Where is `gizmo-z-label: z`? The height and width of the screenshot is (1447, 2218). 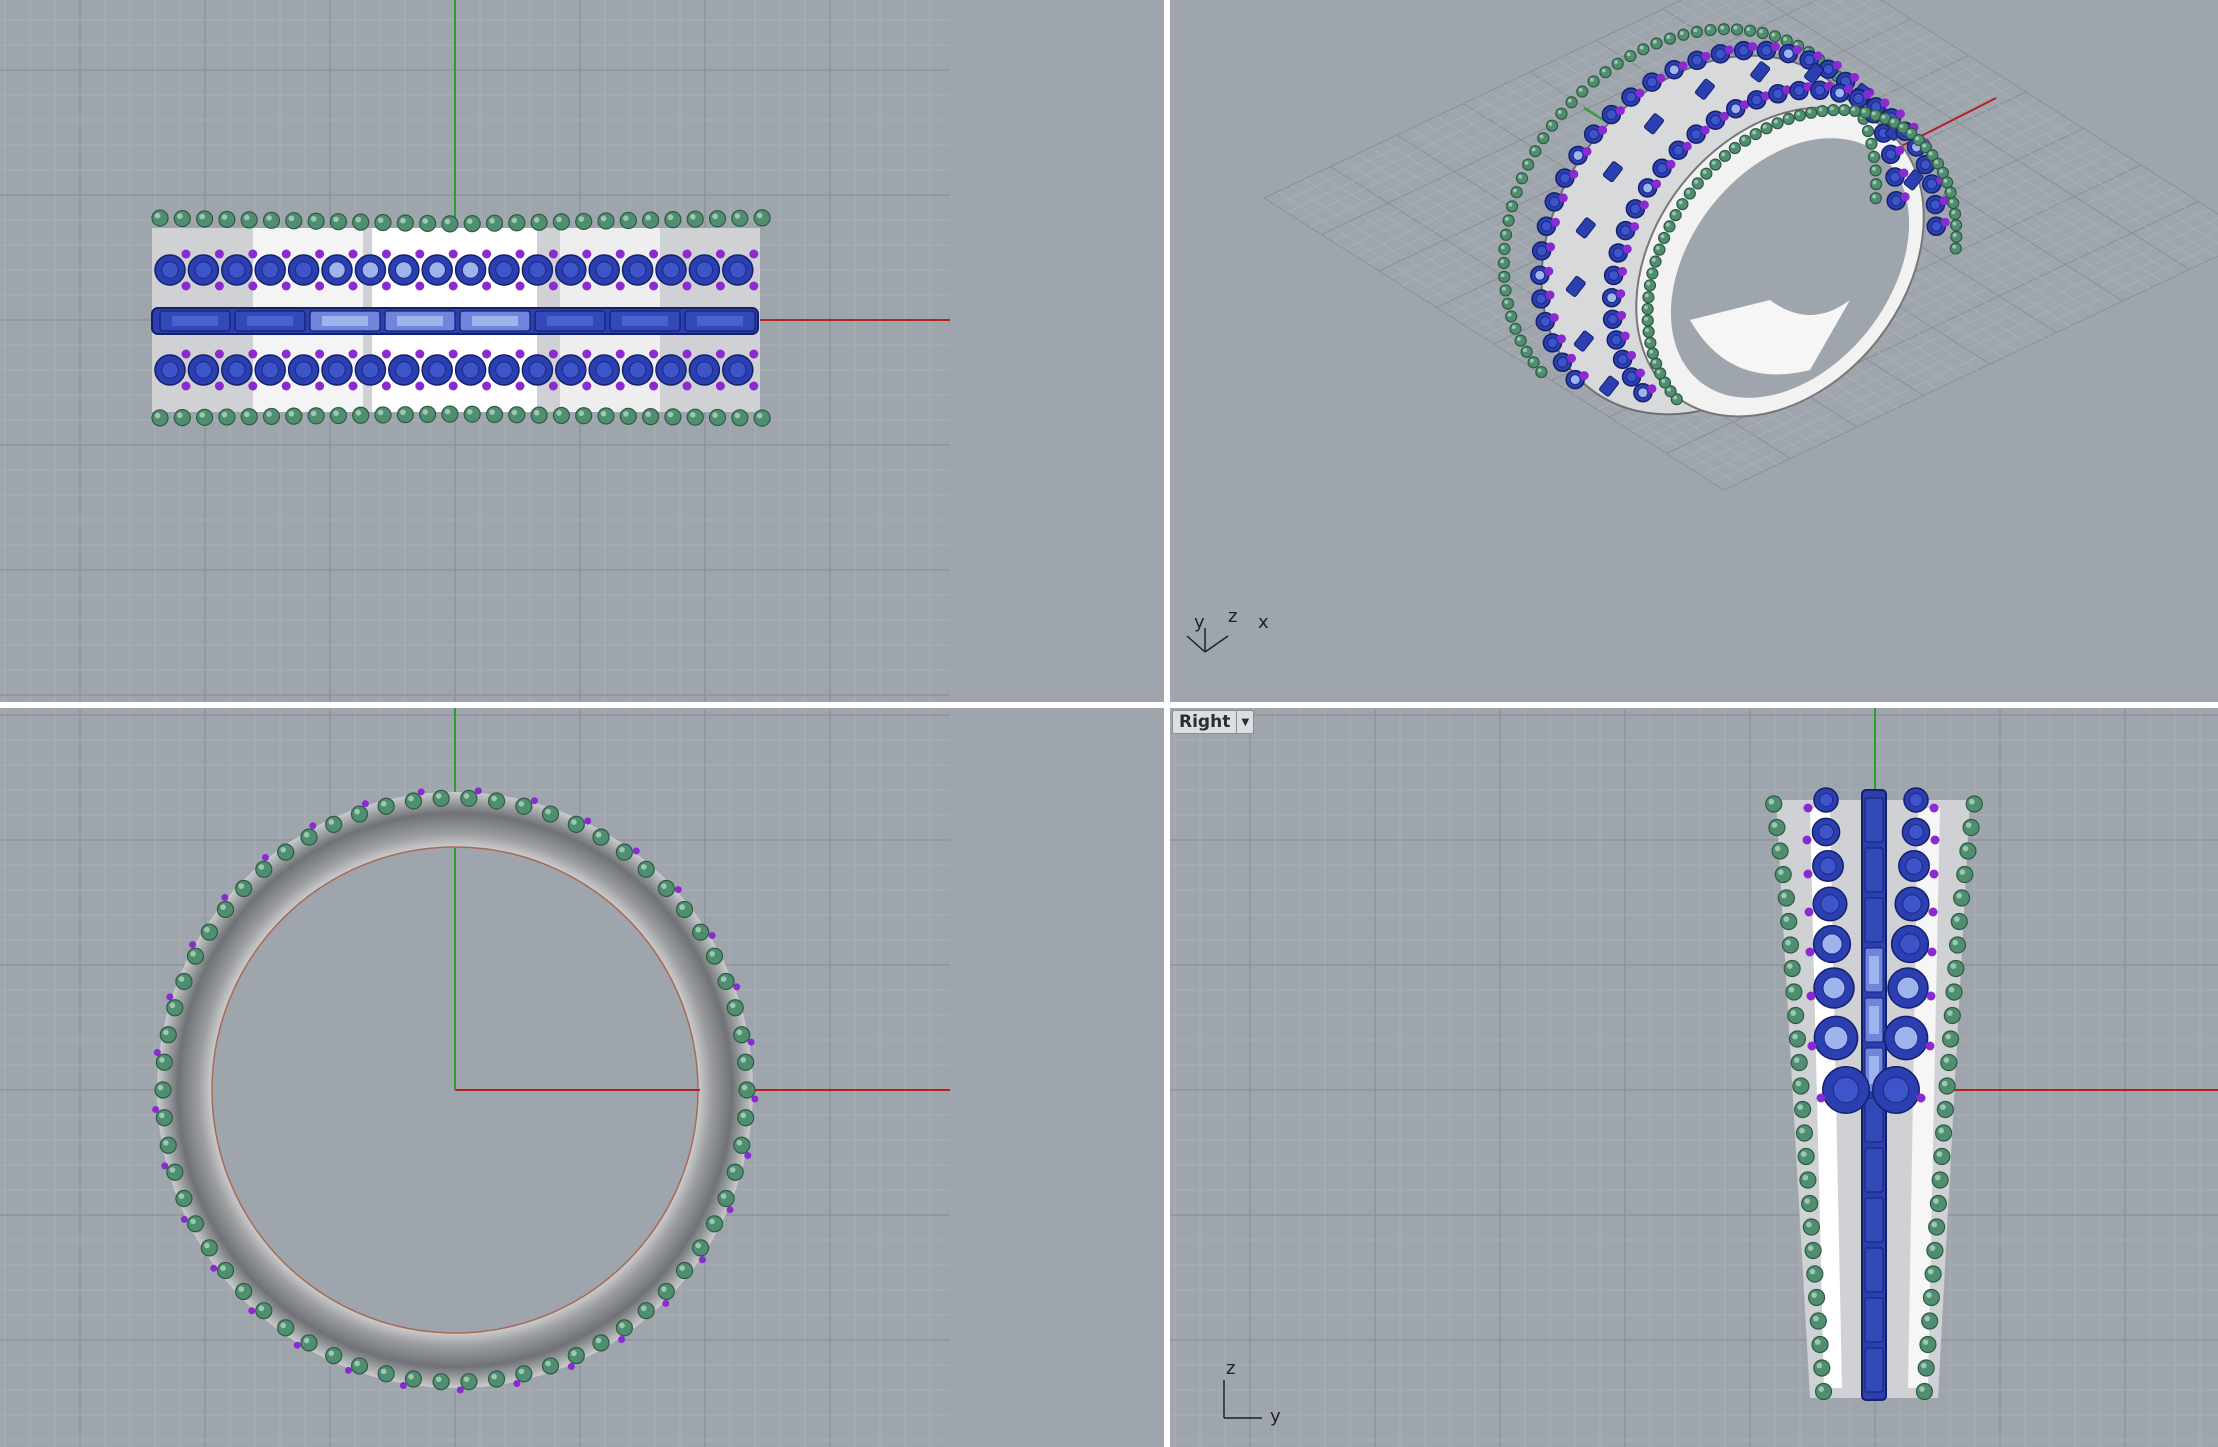
gizmo-z-label: z is located at coordinates (1232, 616).